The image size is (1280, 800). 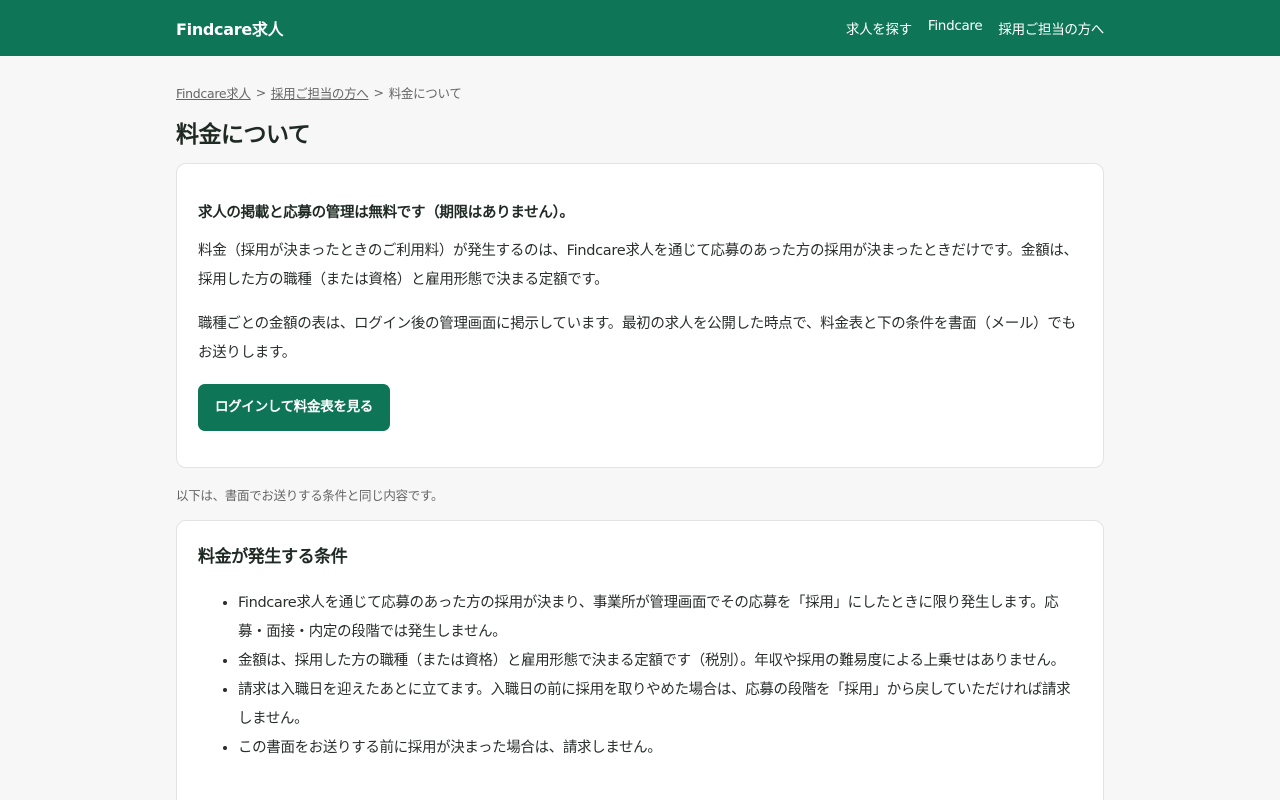 I want to click on page-title: 料金について, so click(x=243, y=135).